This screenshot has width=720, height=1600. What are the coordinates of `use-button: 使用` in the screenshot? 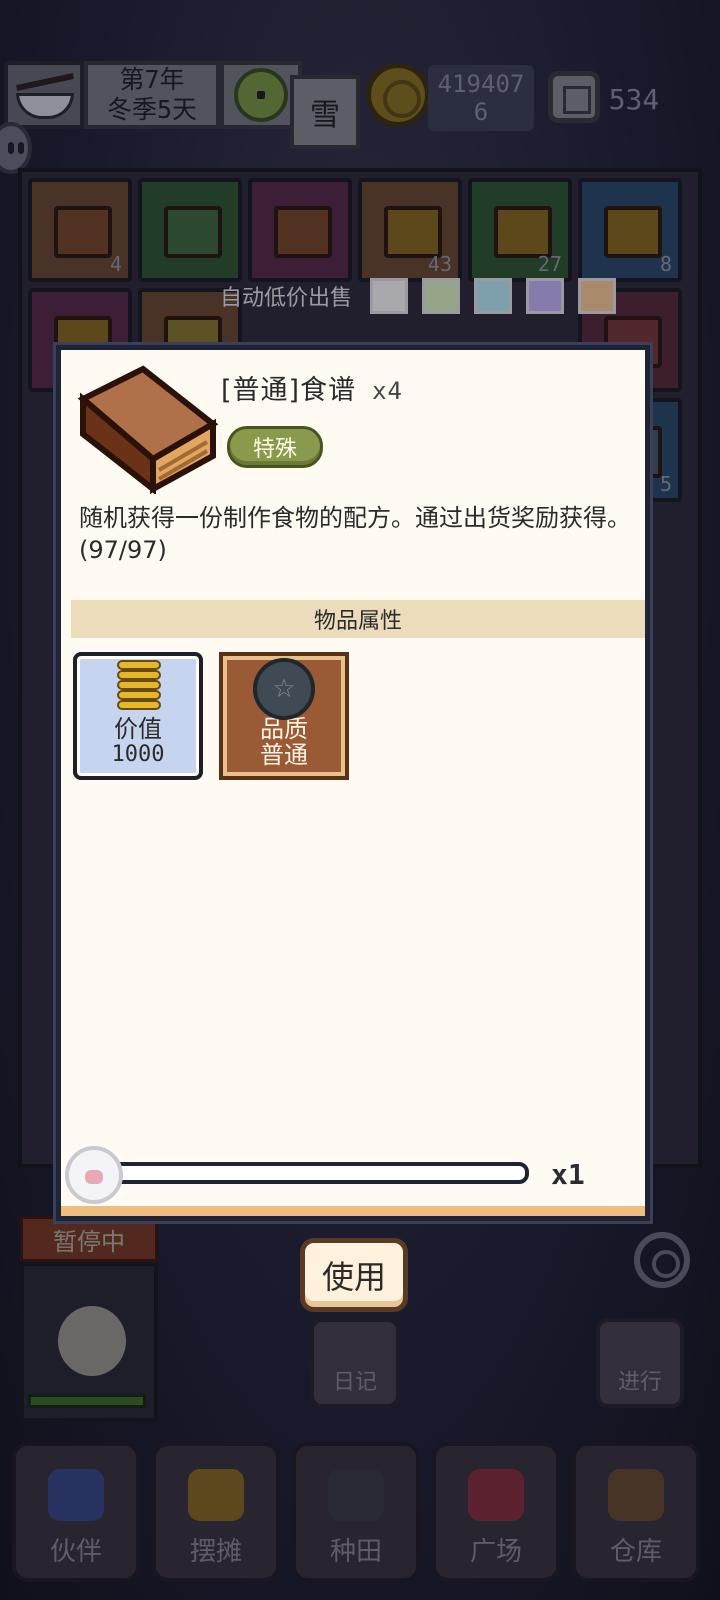 It's located at (354, 1275).